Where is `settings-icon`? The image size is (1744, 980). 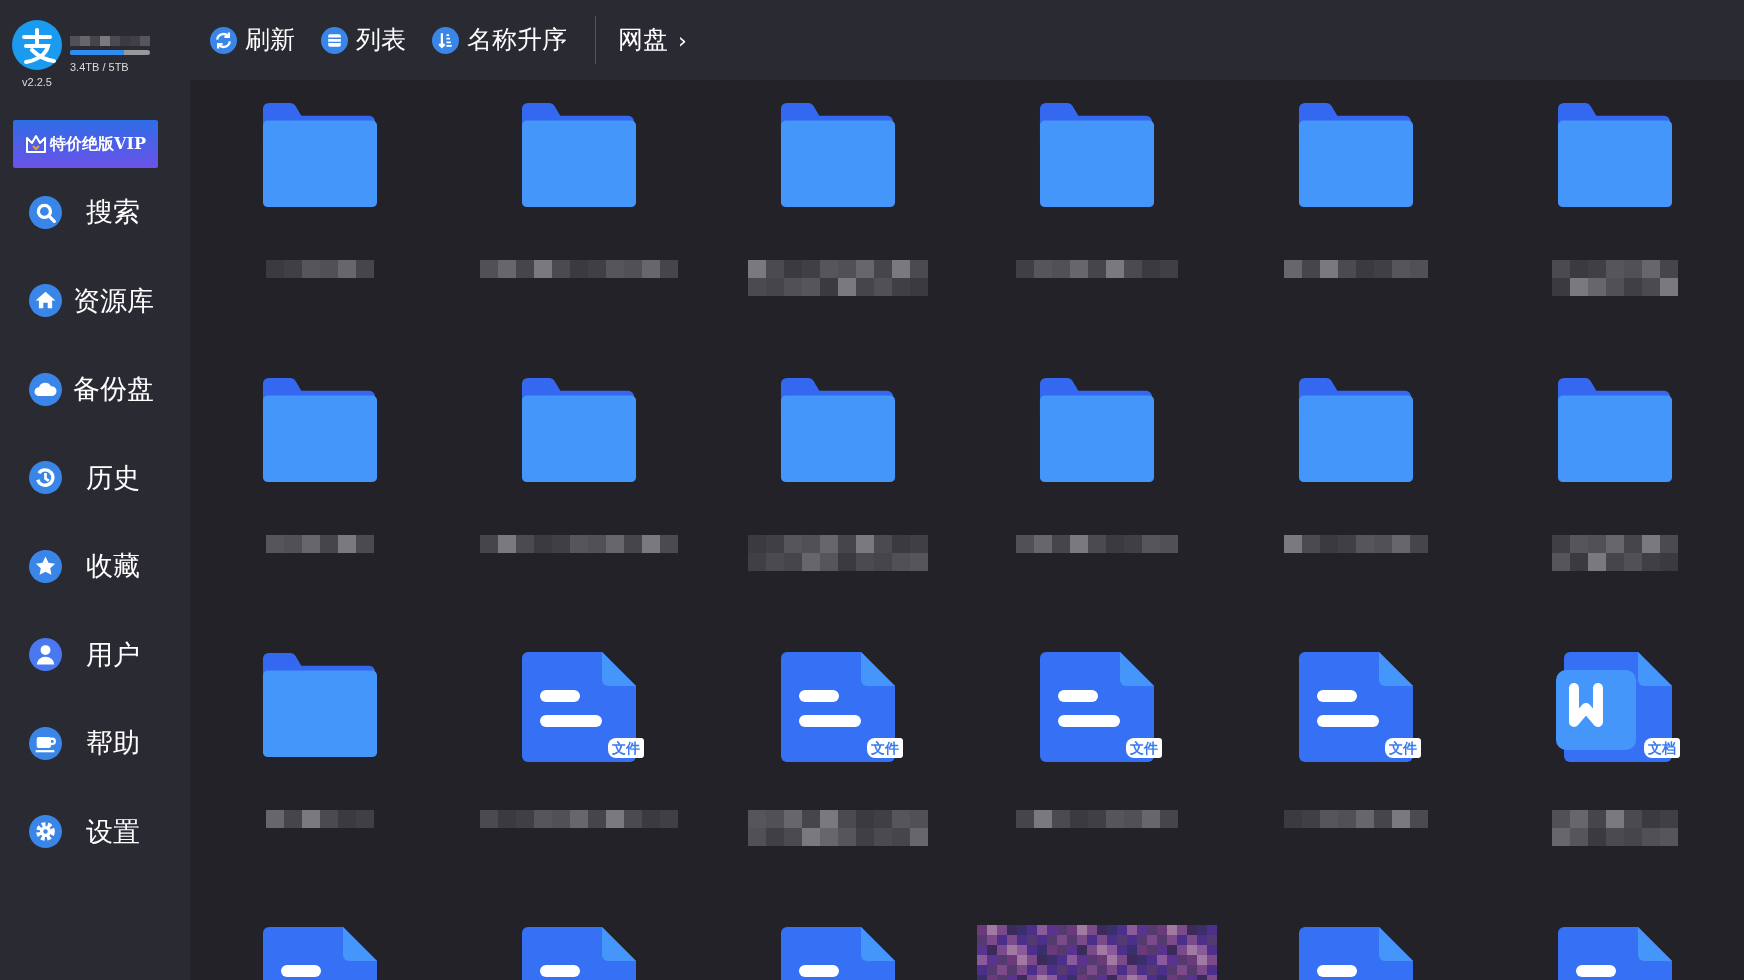 settings-icon is located at coordinates (45, 832).